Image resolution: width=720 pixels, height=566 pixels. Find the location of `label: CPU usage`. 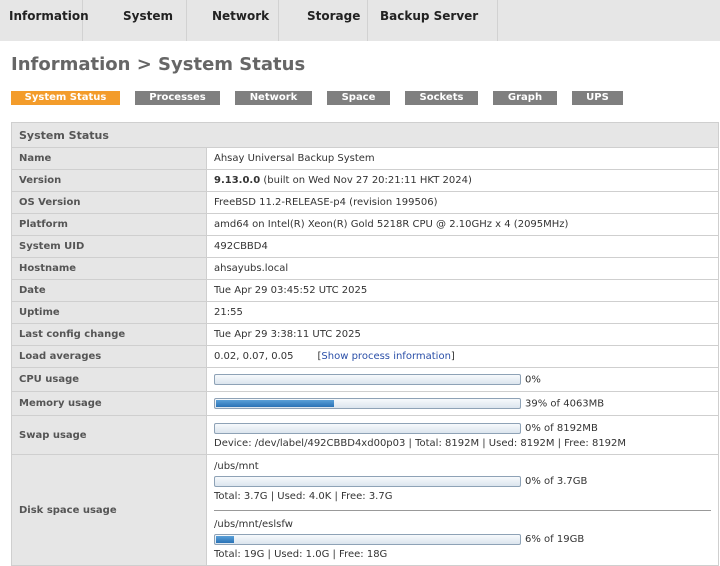

label: CPU usage is located at coordinates (109, 379).